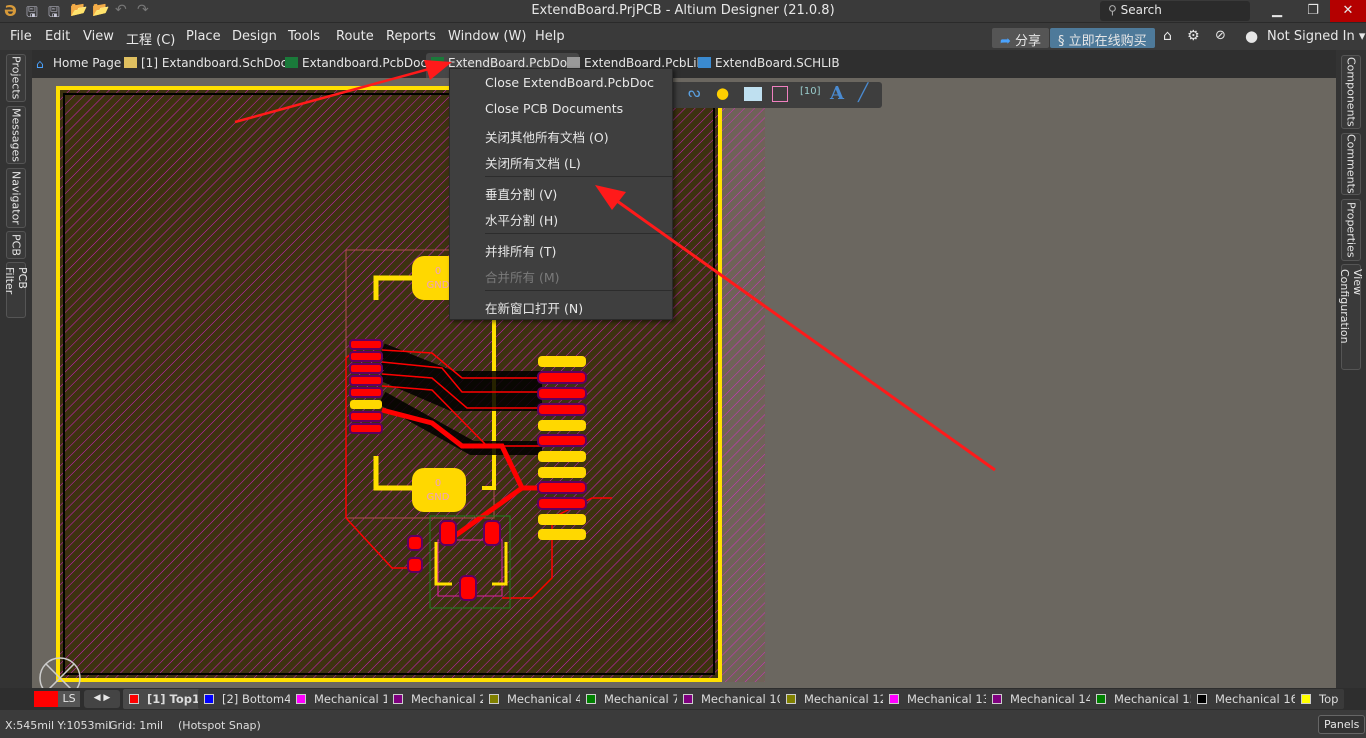  I want to click on menu-item-close-pcb-documents: Close PCB Documents, so click(554, 108).